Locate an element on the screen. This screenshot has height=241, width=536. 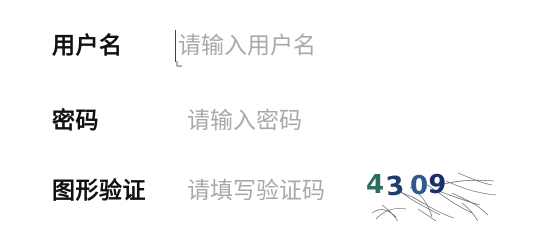
captcha-input is located at coordinates (267, 191).